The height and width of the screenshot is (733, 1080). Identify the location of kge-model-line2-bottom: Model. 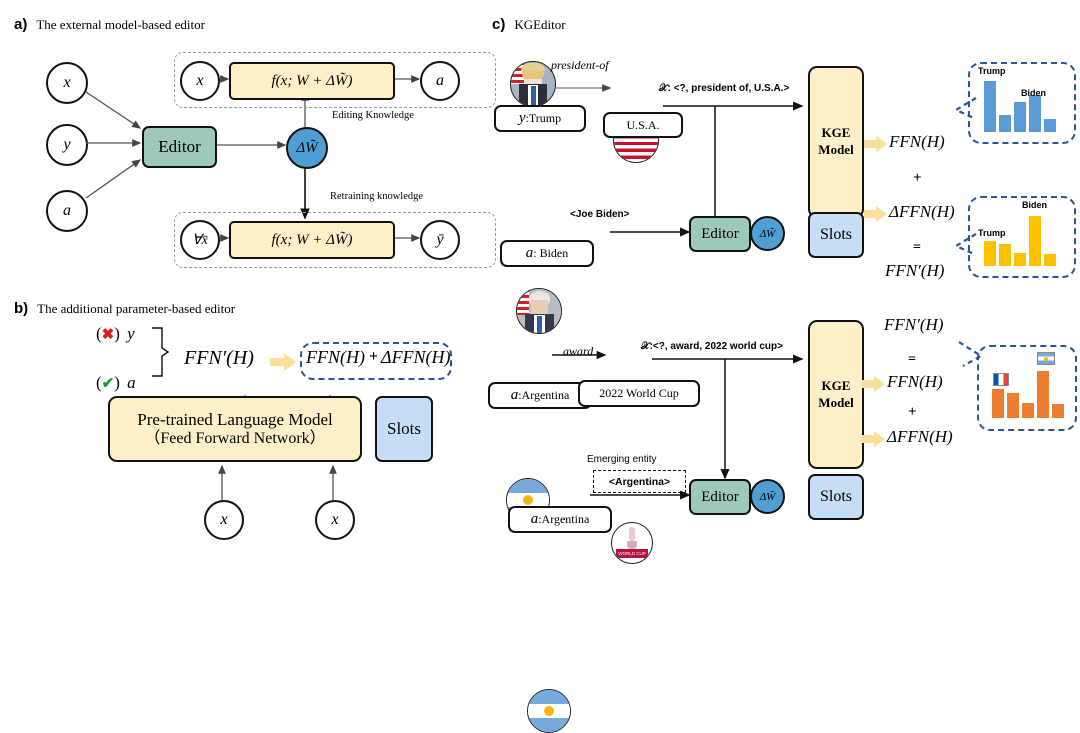
(836, 402).